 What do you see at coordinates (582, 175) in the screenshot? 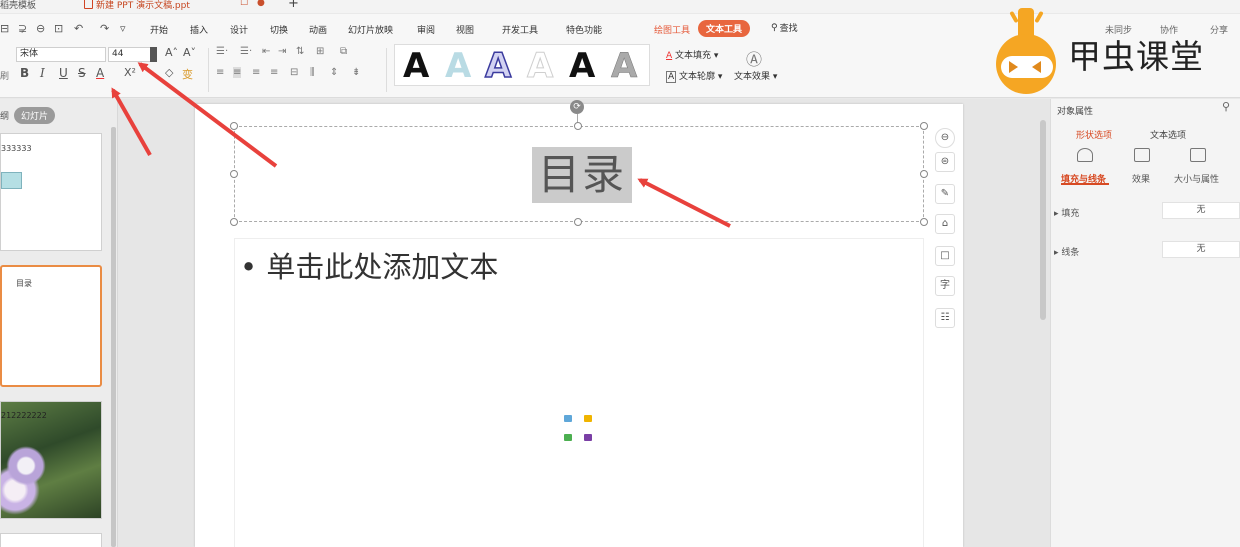
I see `slide-title-text: 目录` at bounding box center [582, 175].